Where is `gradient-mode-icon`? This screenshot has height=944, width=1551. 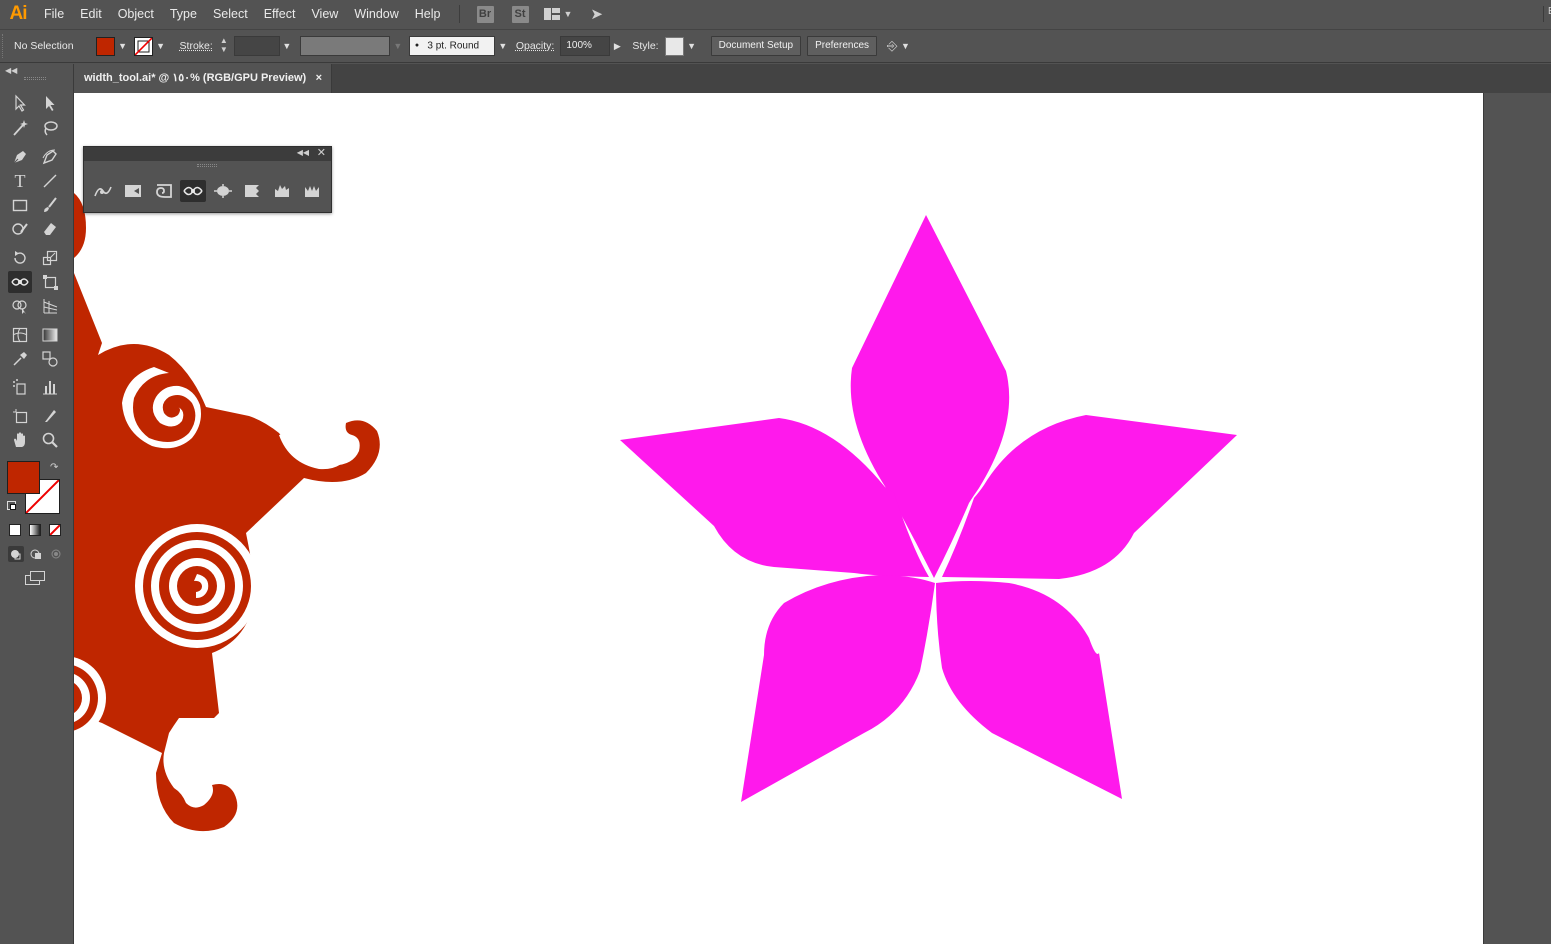
gradient-mode-icon is located at coordinates (35, 530).